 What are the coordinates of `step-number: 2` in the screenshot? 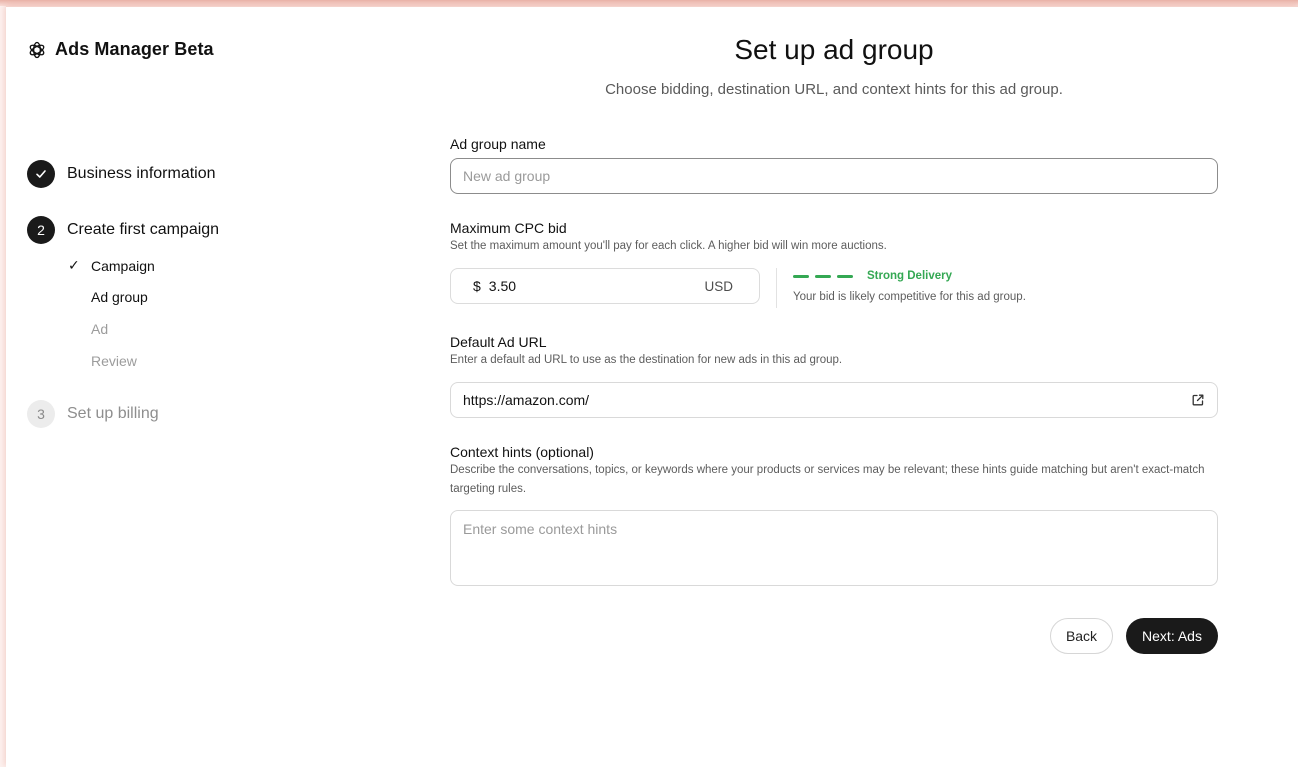 It's located at (41, 230).